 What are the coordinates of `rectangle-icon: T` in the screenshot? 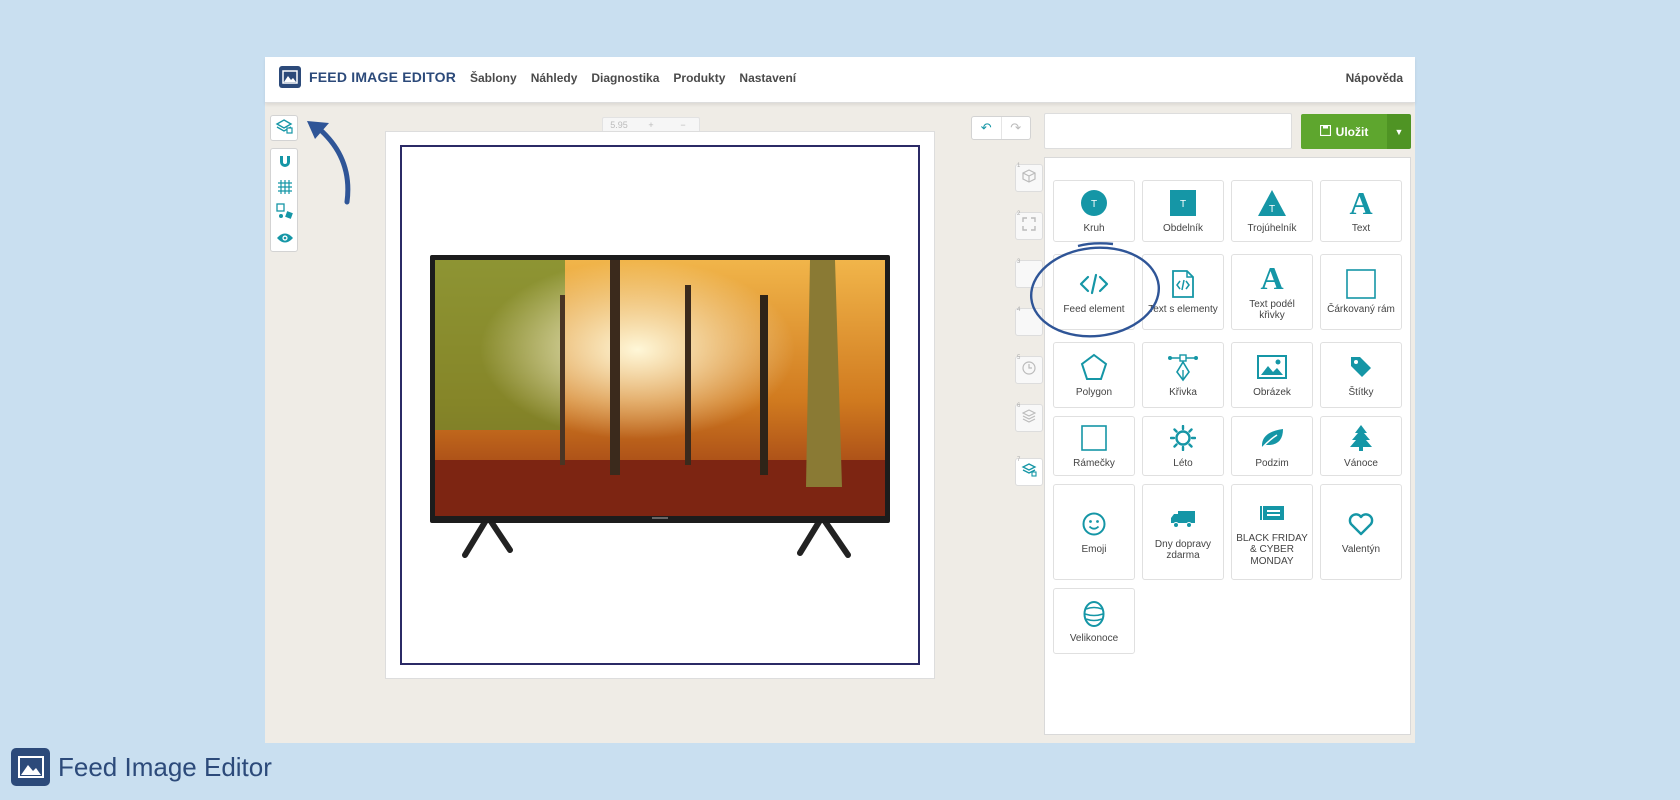 It's located at (1183, 203).